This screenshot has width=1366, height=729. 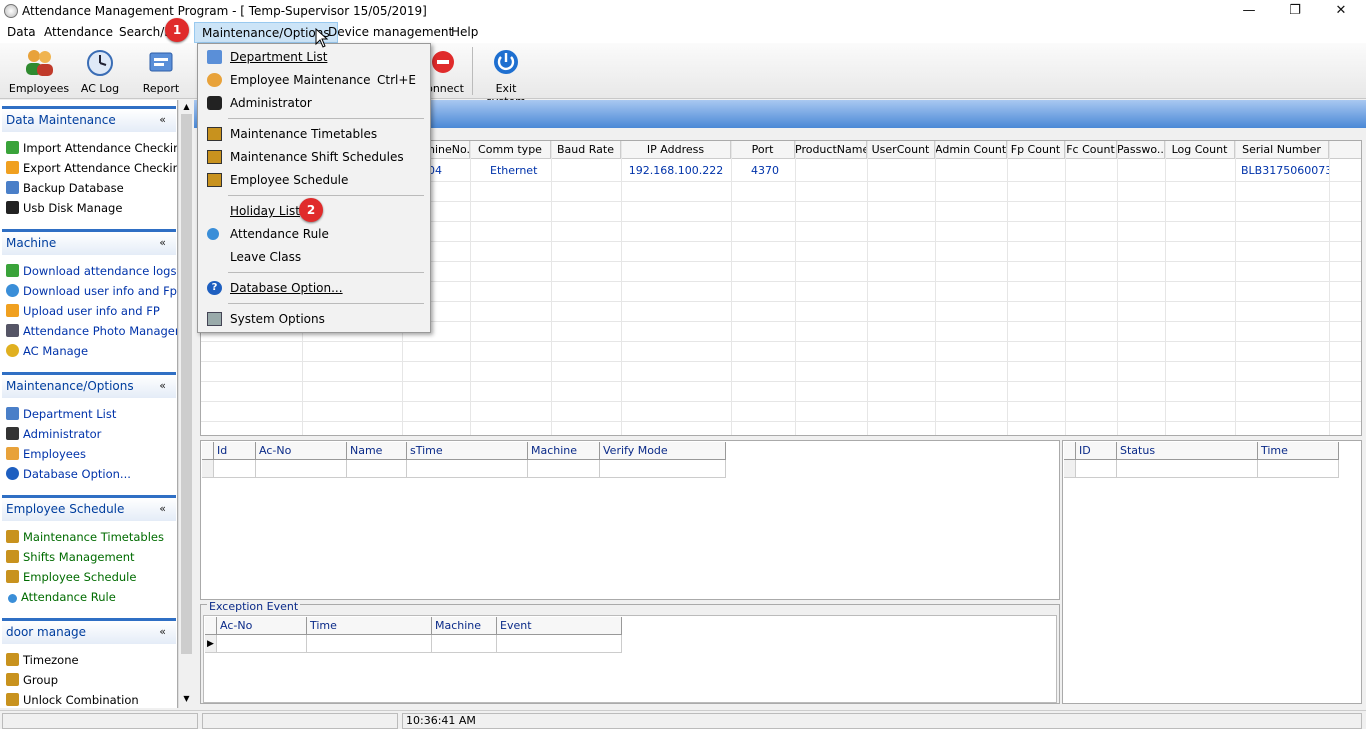 I want to click on exception-header-time: Time, so click(x=369, y=626).